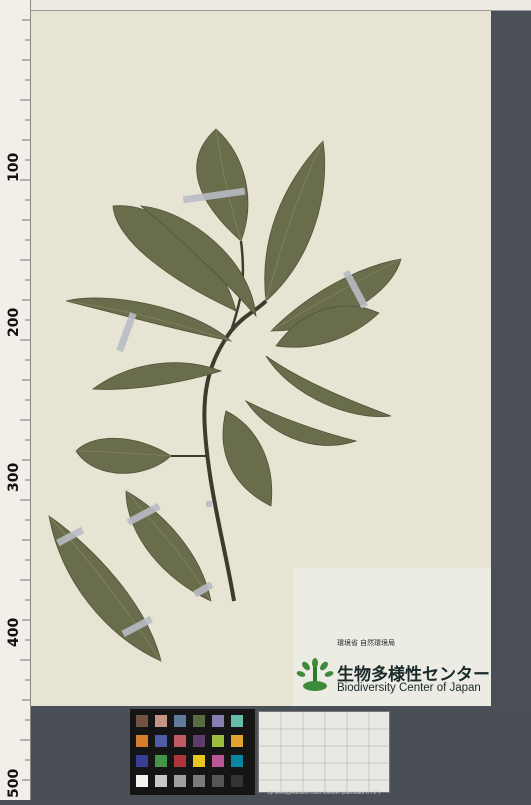 This screenshot has width=531, height=805. Describe the element at coordinates (265, 5) in the screenshot. I see `top-ruler` at that location.